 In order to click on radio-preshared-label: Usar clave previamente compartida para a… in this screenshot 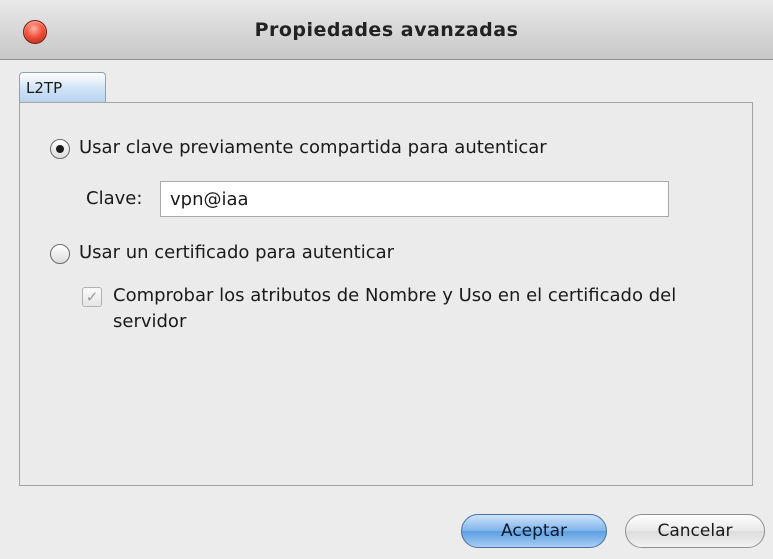, I will do `click(313, 147)`.